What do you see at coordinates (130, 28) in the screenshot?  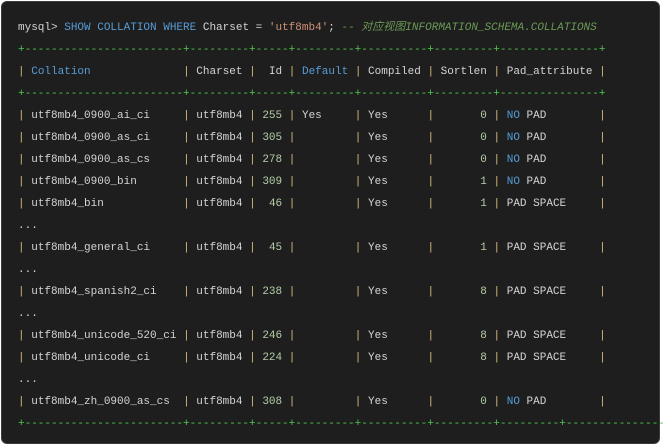 I see `sql-keywords: SHOW COLLATION WHERE` at bounding box center [130, 28].